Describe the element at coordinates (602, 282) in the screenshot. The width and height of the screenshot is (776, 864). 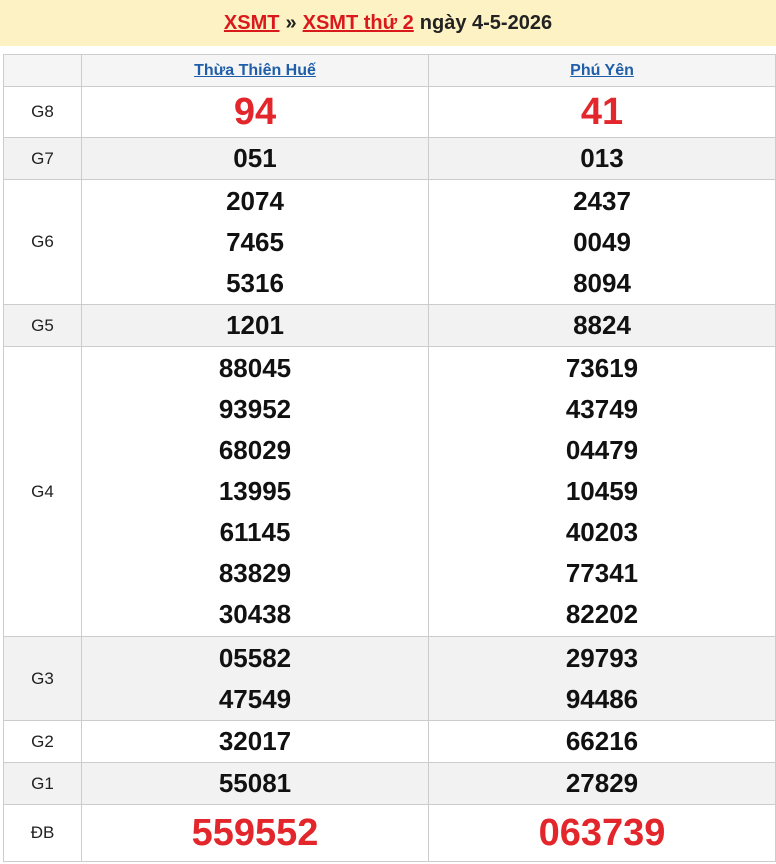
I see `prize-number: 8094` at that location.